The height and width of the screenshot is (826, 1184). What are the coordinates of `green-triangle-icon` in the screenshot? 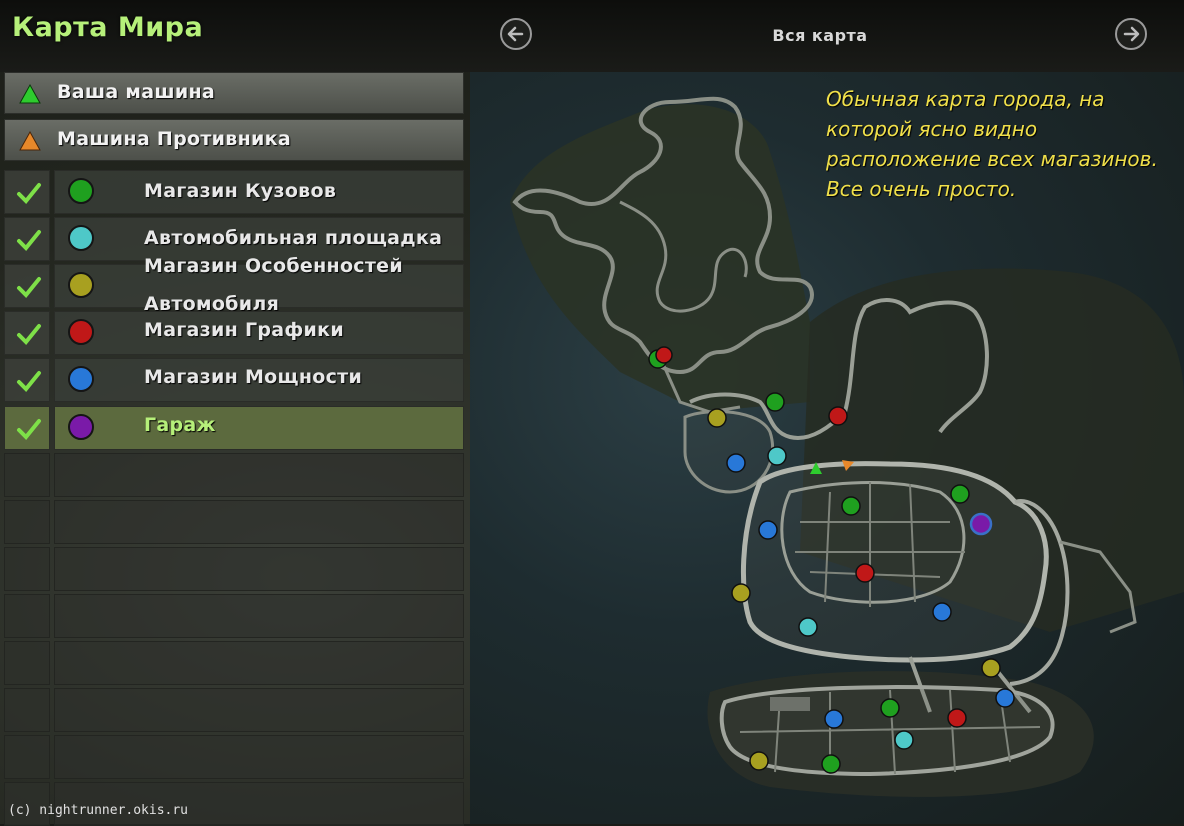 It's located at (30, 94).